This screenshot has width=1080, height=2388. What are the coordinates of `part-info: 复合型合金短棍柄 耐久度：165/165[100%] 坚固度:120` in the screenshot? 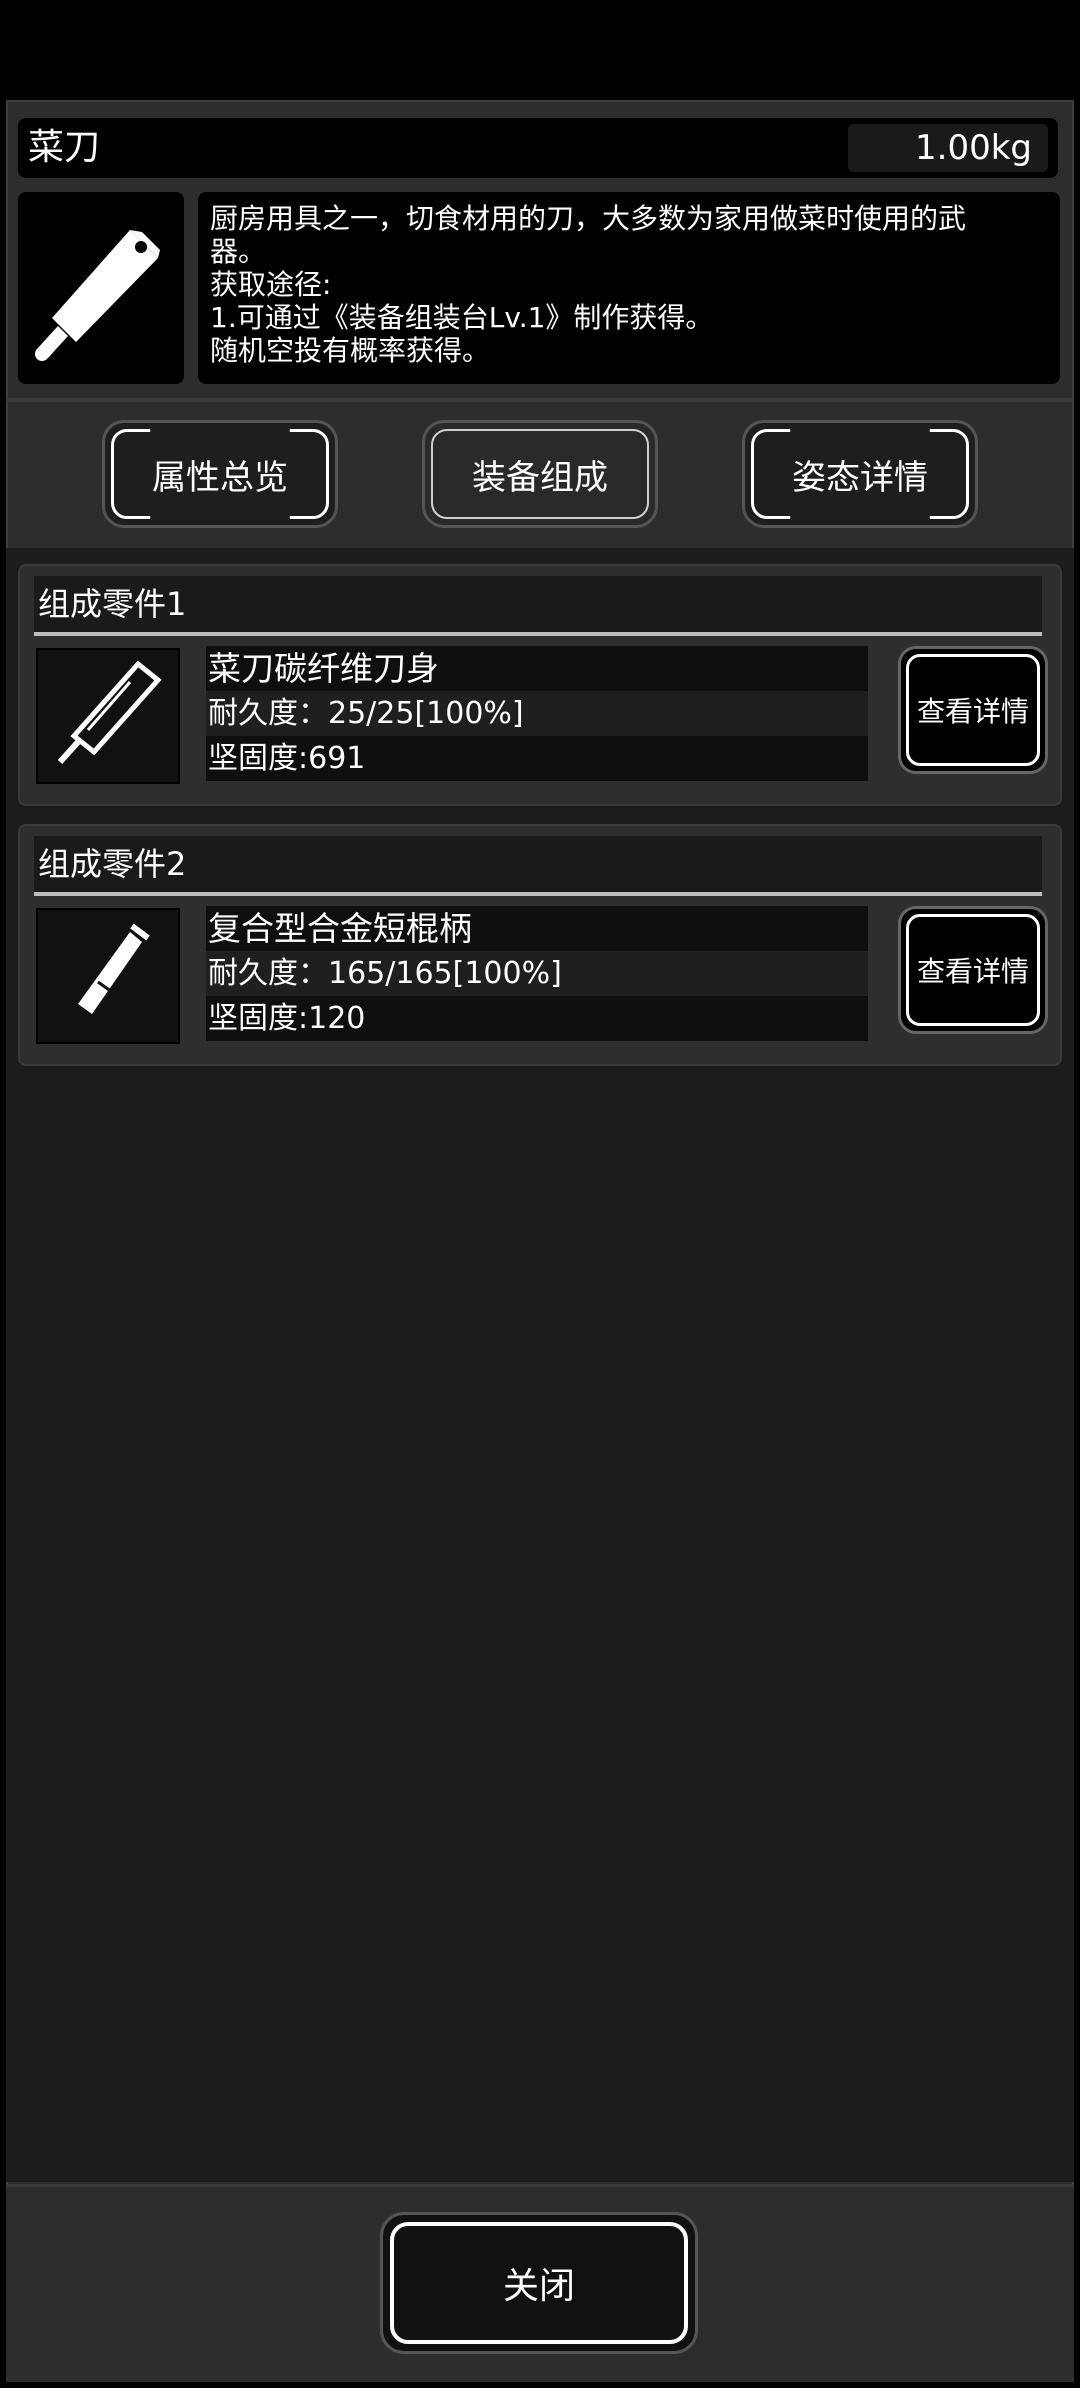 It's located at (537, 973).